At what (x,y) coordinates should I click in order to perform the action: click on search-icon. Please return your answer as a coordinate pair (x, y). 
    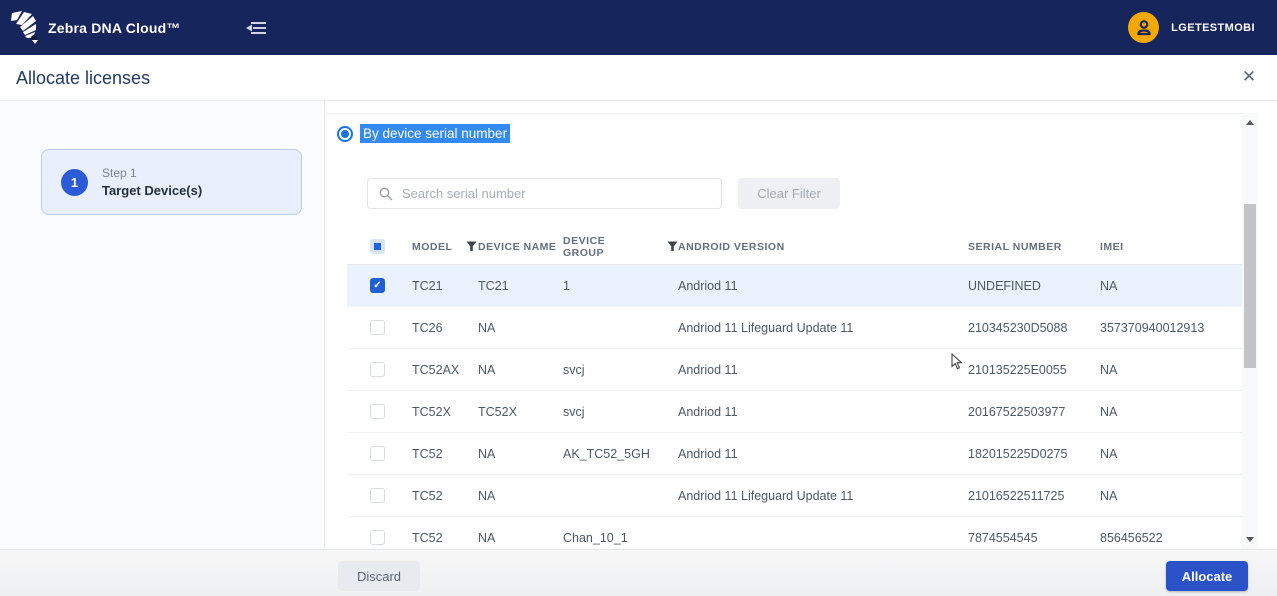
    Looking at the image, I should click on (386, 194).